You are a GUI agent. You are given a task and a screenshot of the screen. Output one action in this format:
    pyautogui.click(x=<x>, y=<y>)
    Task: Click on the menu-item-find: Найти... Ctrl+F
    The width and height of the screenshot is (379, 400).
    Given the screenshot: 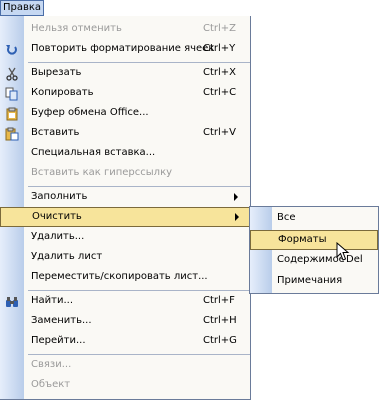 What is the action you would take?
    pyautogui.click(x=125, y=302)
    